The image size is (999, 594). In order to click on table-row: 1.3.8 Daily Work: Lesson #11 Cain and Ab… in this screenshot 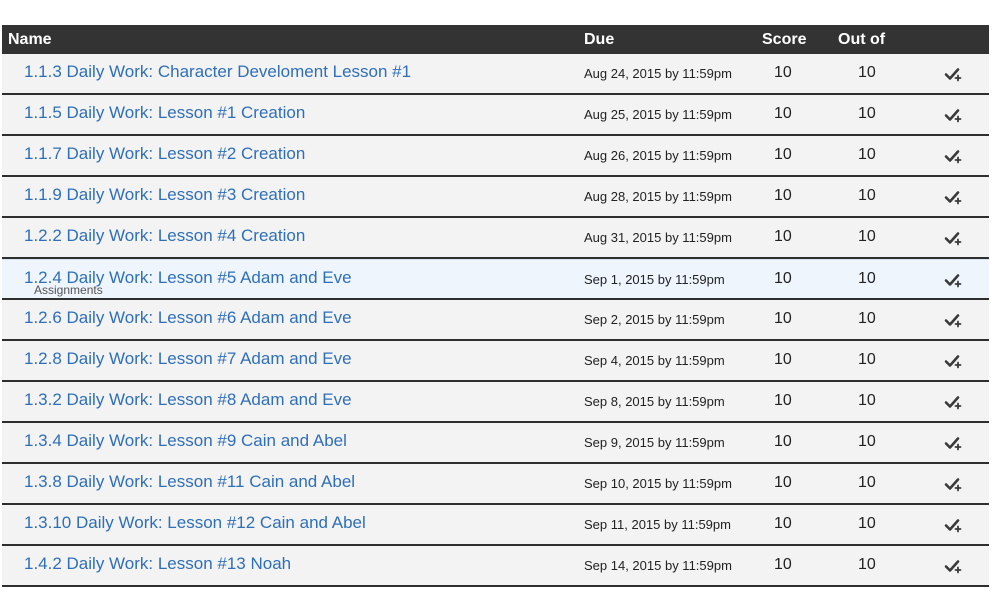, I will do `click(495, 484)`.